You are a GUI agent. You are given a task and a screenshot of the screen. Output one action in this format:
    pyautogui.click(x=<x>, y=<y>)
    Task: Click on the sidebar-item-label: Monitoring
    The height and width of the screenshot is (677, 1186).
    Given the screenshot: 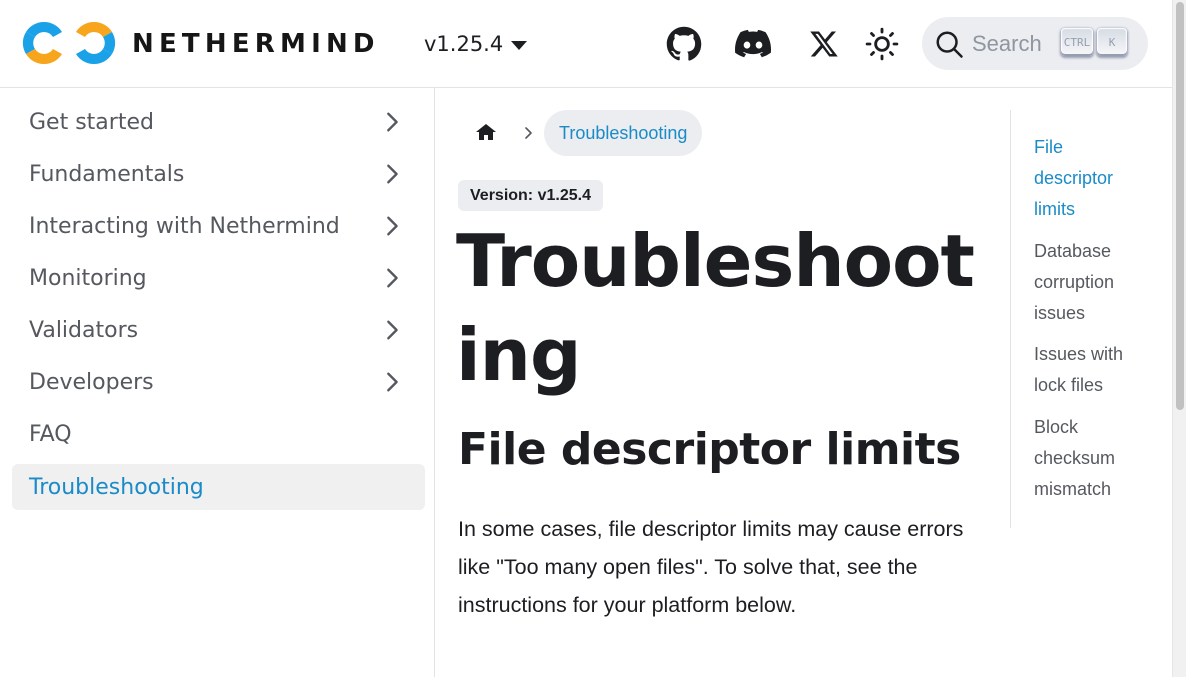 What is the action you would take?
    pyautogui.click(x=88, y=278)
    